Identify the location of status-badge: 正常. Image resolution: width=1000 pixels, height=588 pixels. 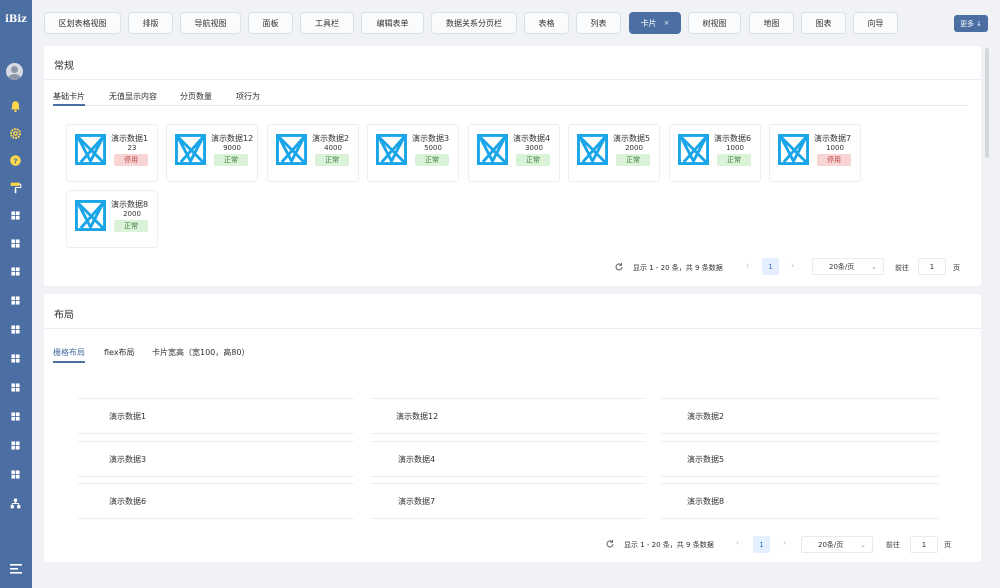
(633, 160).